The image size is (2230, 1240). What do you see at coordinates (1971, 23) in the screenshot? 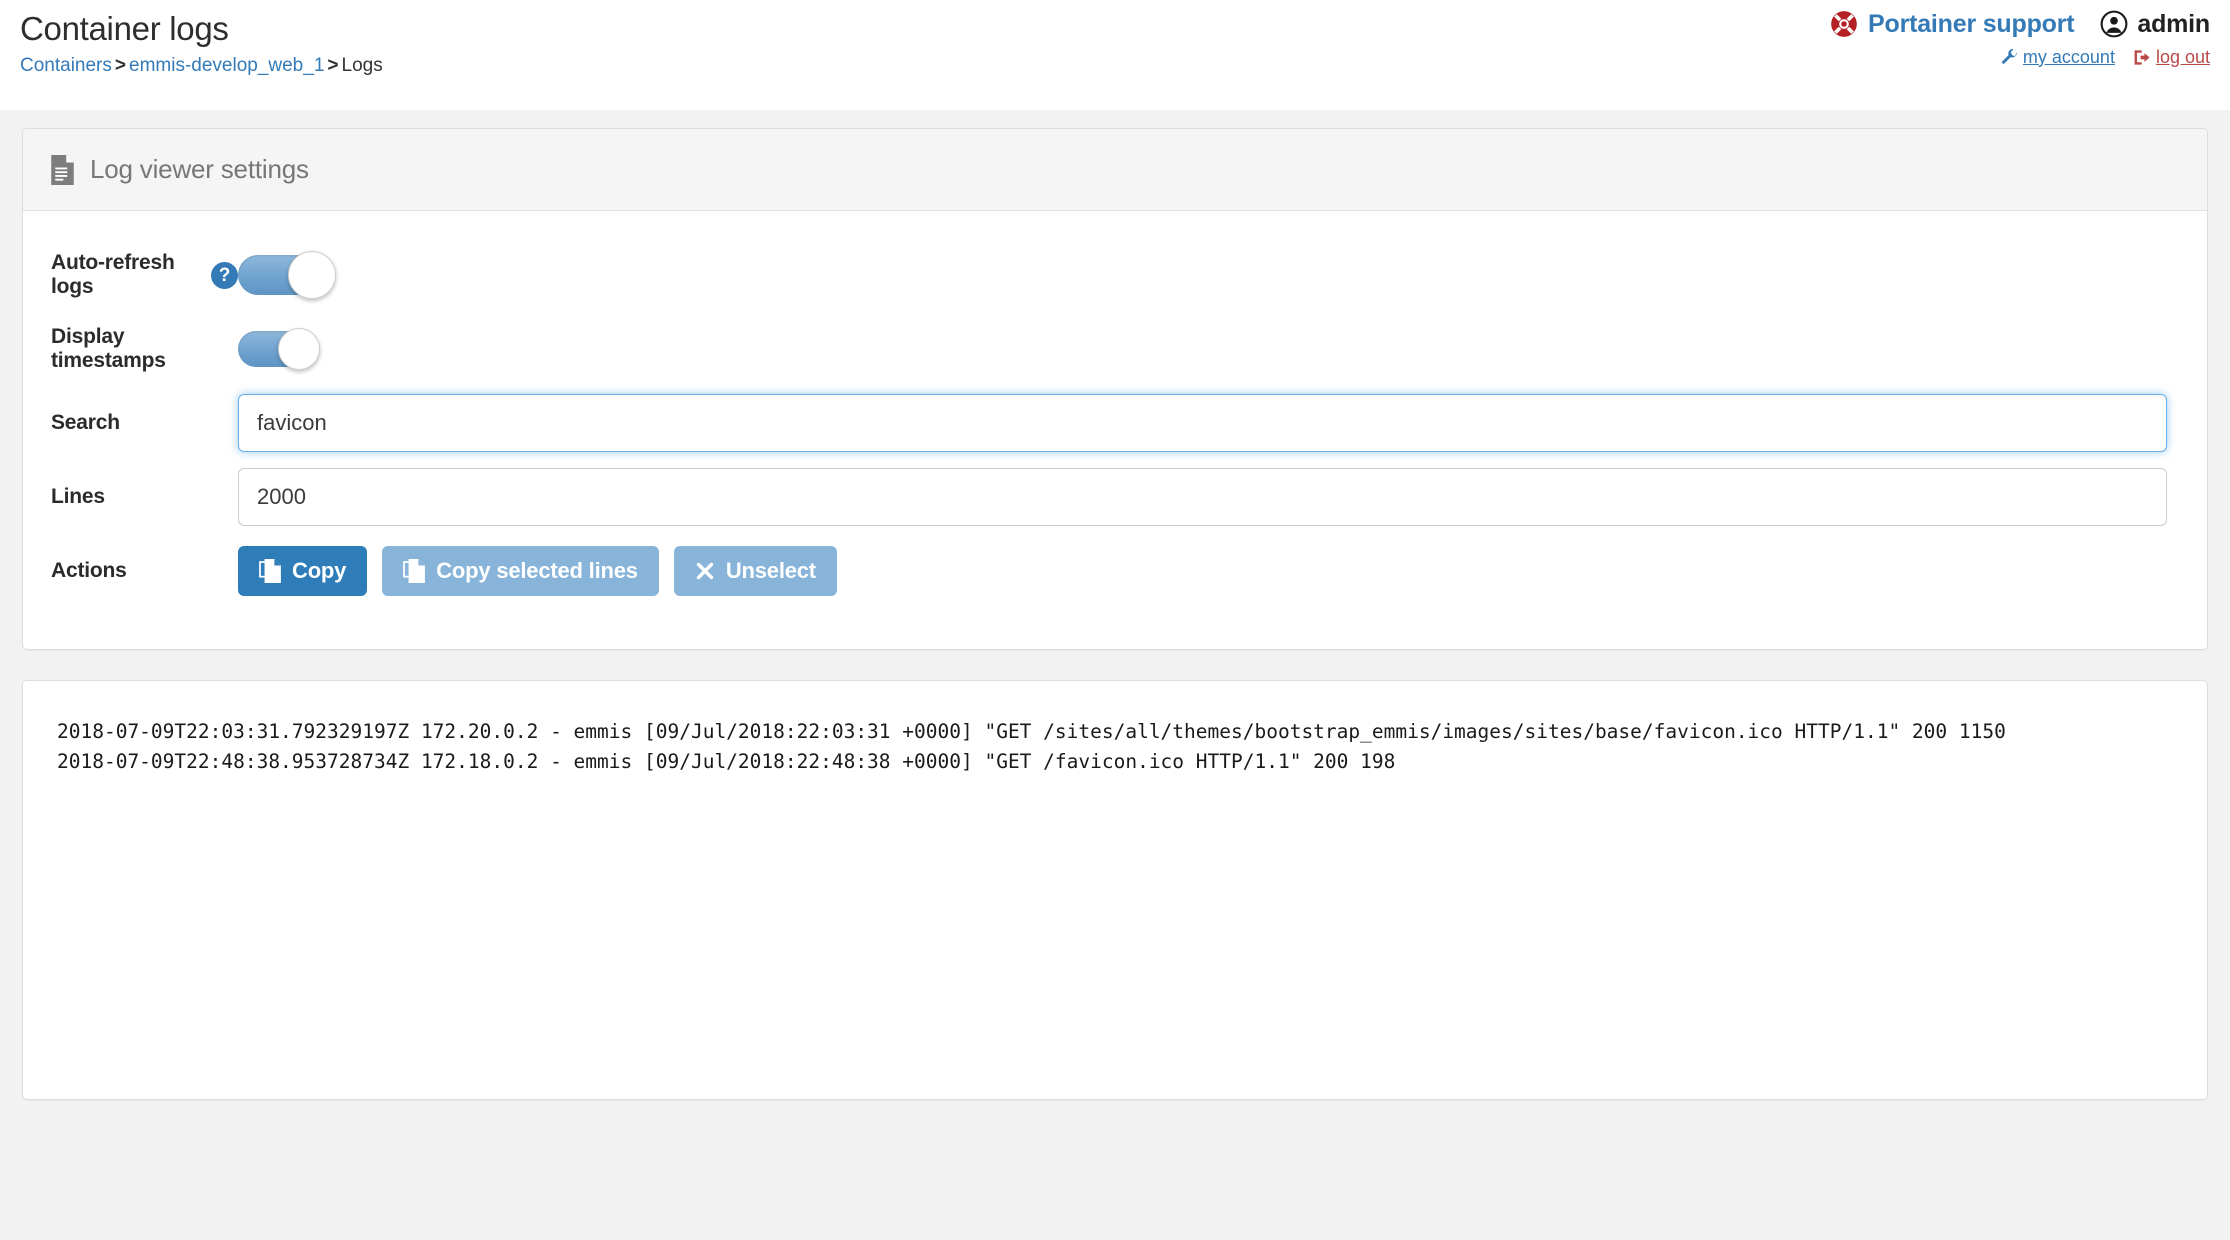
I see `portainer-support-label: Portainer support` at bounding box center [1971, 23].